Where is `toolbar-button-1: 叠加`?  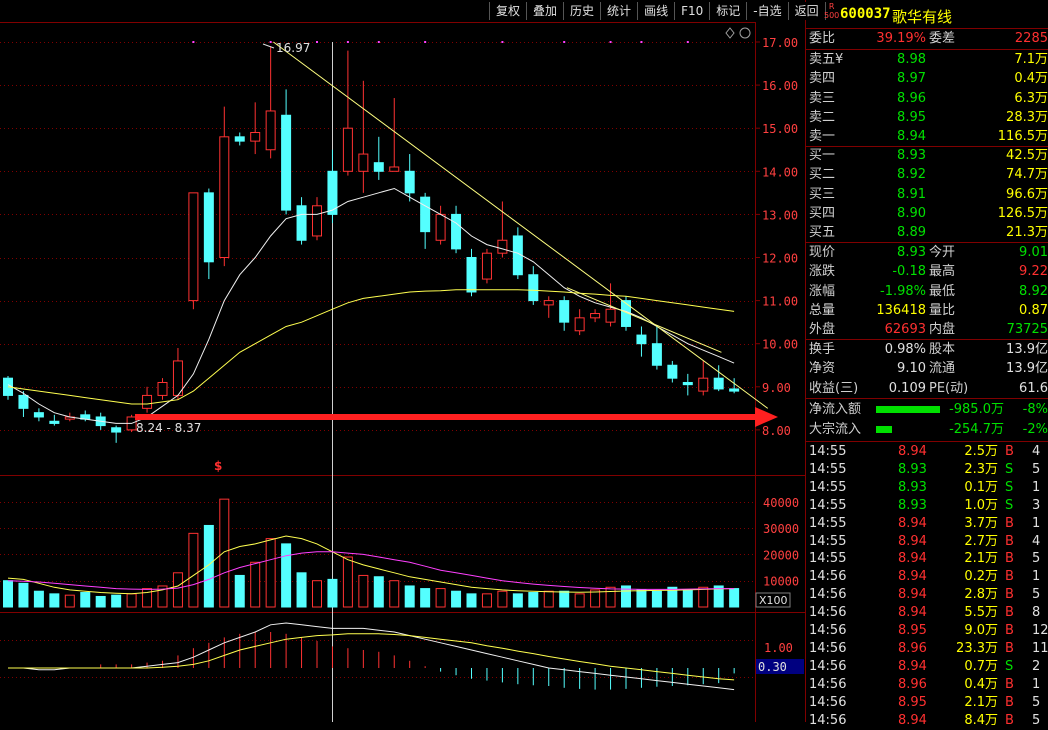
toolbar-button-1: 叠加 is located at coordinates (545, 11).